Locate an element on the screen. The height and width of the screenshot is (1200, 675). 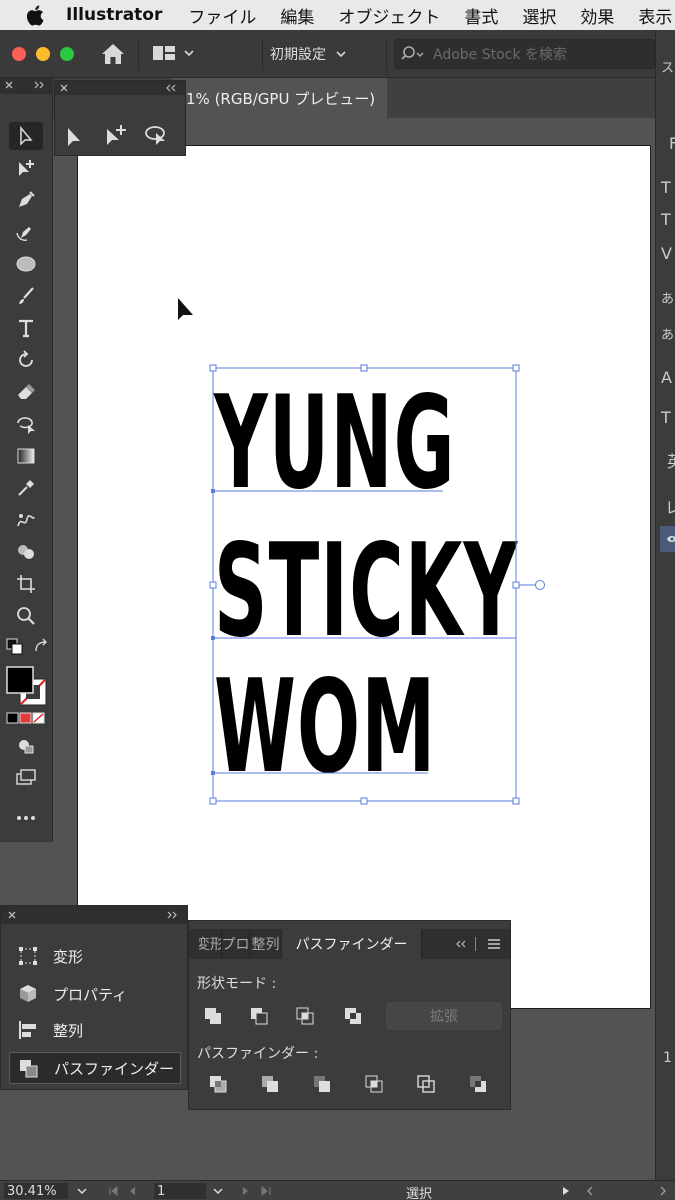
layer-row-selected is located at coordinates (667, 539).